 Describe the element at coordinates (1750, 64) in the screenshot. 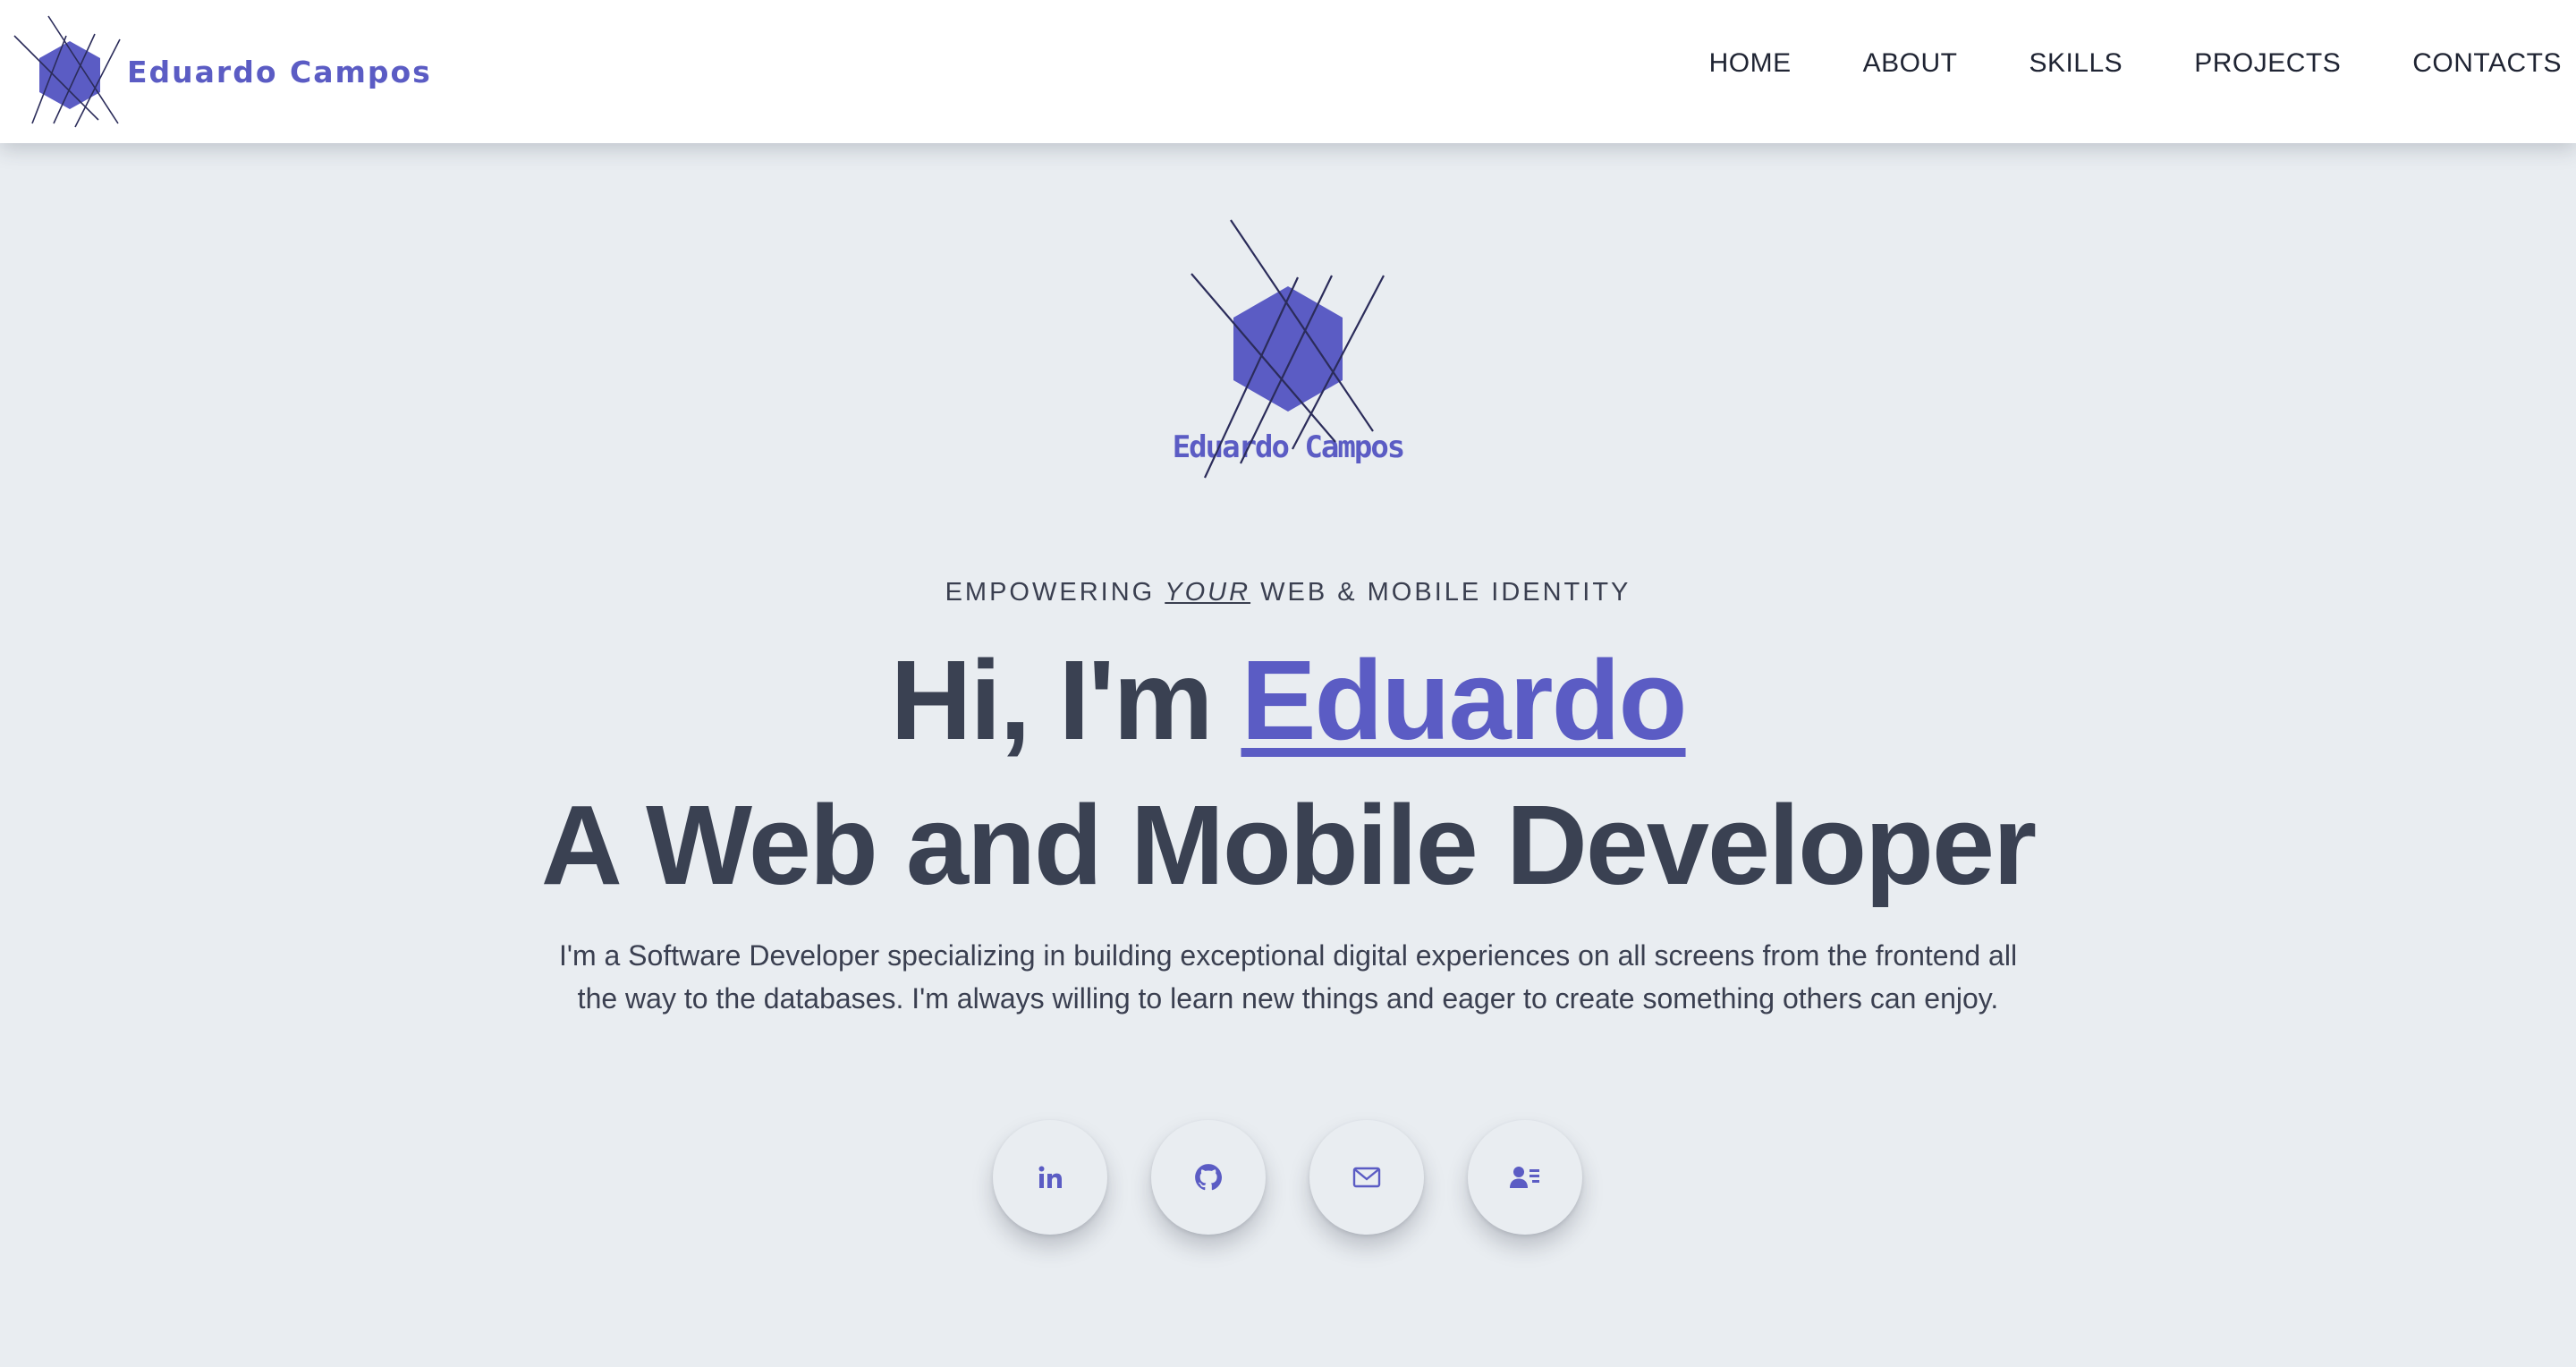

I see `nav-home: HOME` at that location.